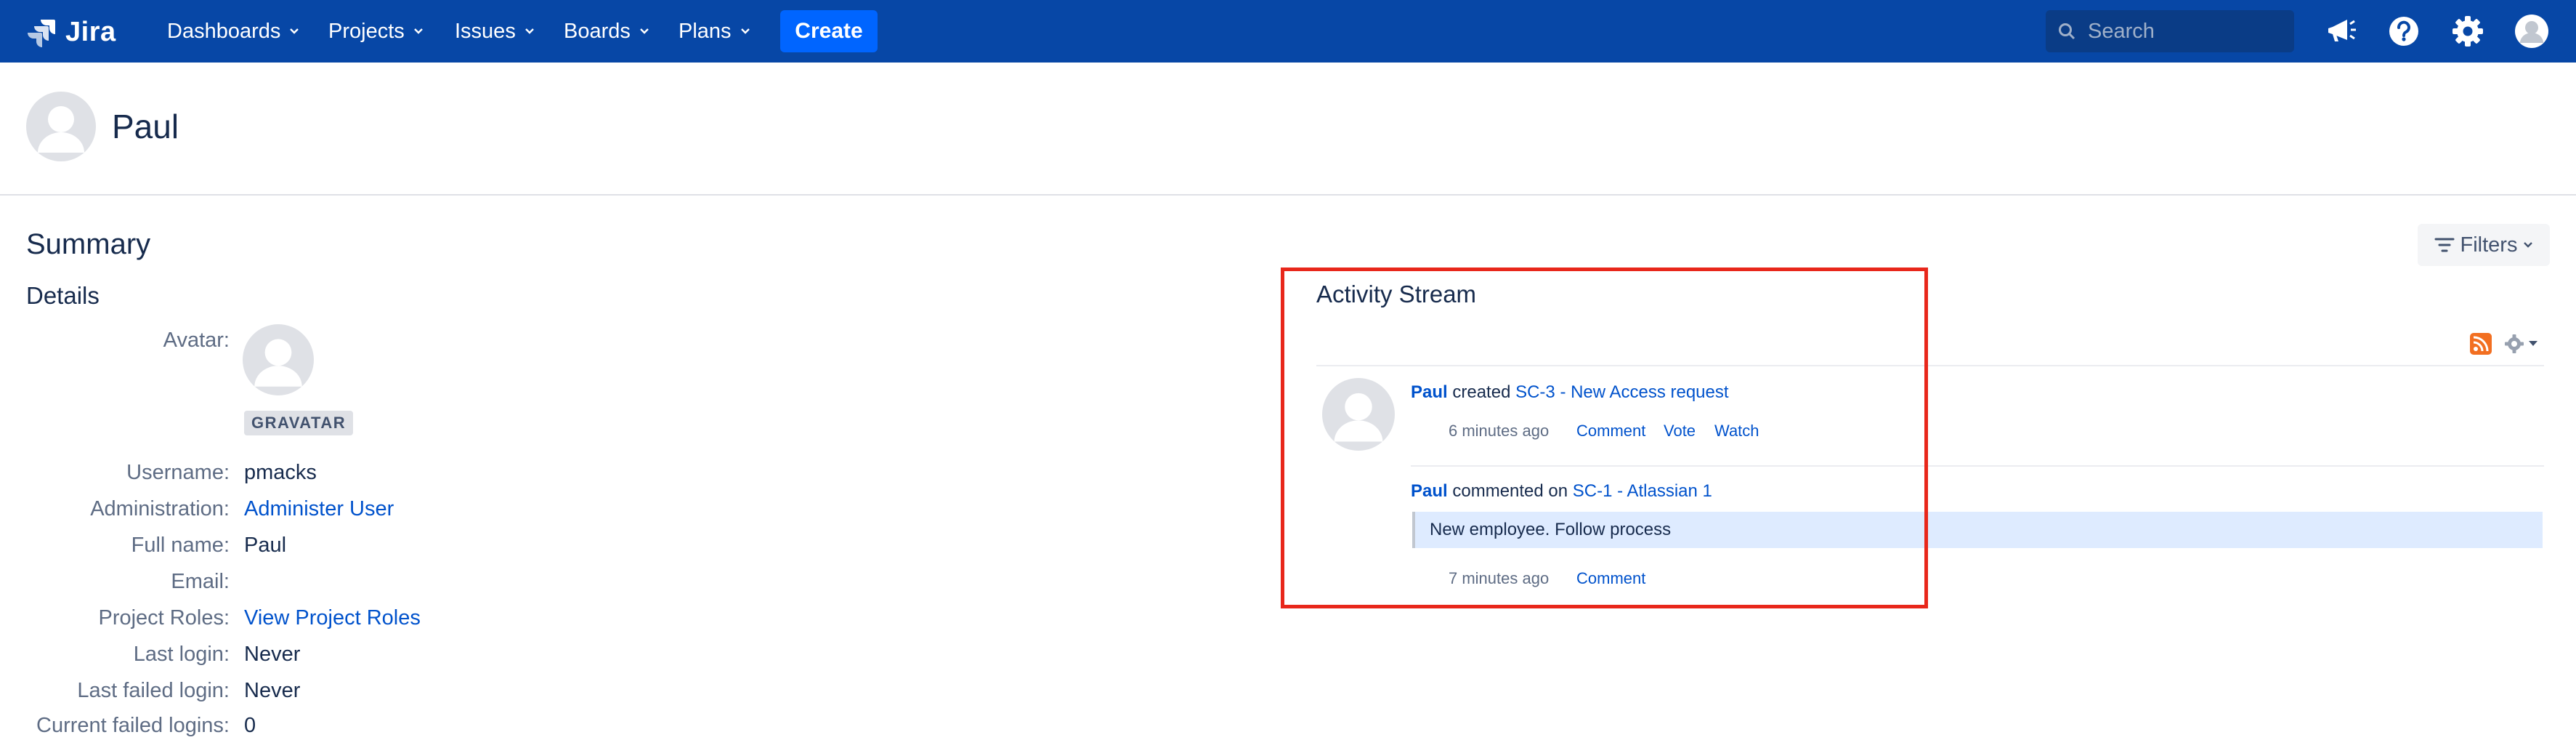  What do you see at coordinates (2185, 31) in the screenshot?
I see `search-input` at bounding box center [2185, 31].